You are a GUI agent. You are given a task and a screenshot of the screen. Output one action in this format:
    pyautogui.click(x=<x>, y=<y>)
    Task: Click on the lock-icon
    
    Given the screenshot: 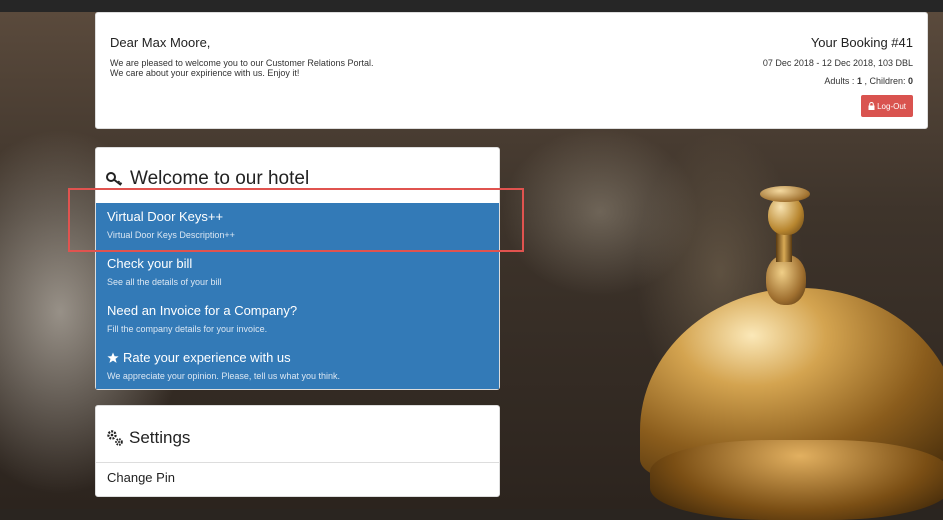 What is the action you would take?
    pyautogui.click(x=871, y=106)
    